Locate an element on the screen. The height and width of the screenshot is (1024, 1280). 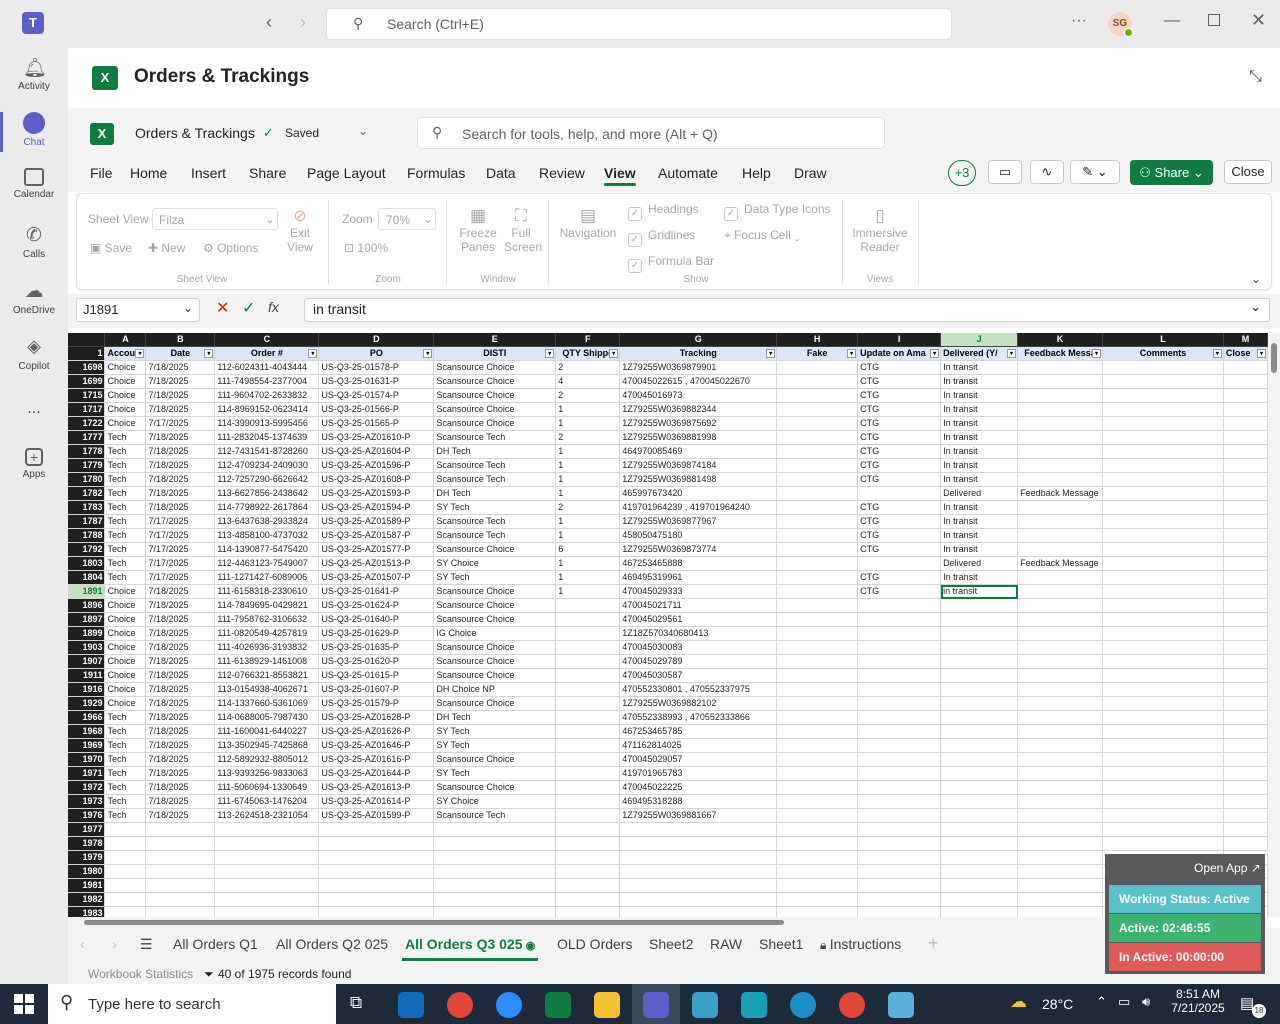
table-cell: 111-6158318-2330610 is located at coordinates (267, 591).